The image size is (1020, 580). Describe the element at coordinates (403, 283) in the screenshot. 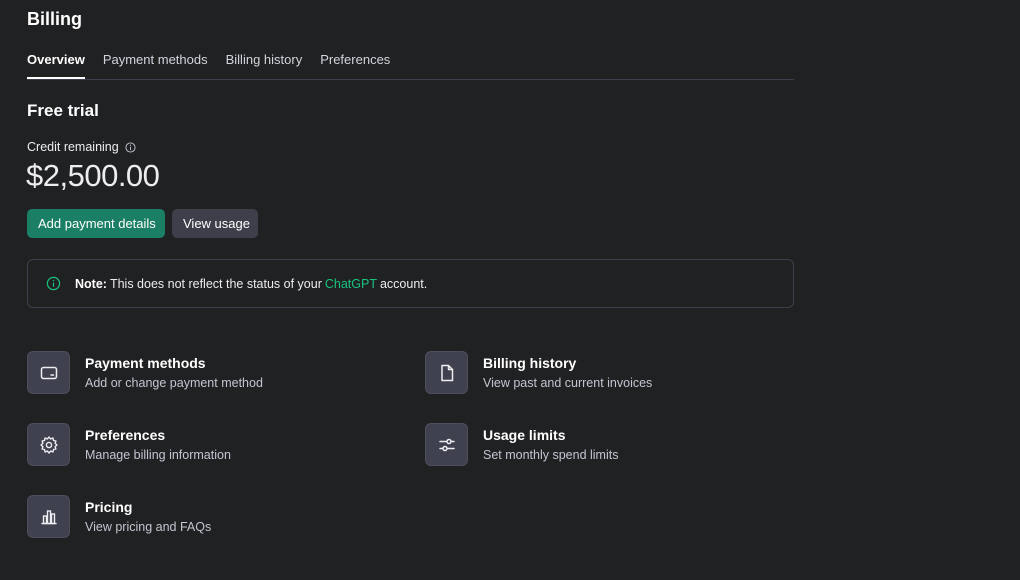

I see `note-text-end: account.` at that location.